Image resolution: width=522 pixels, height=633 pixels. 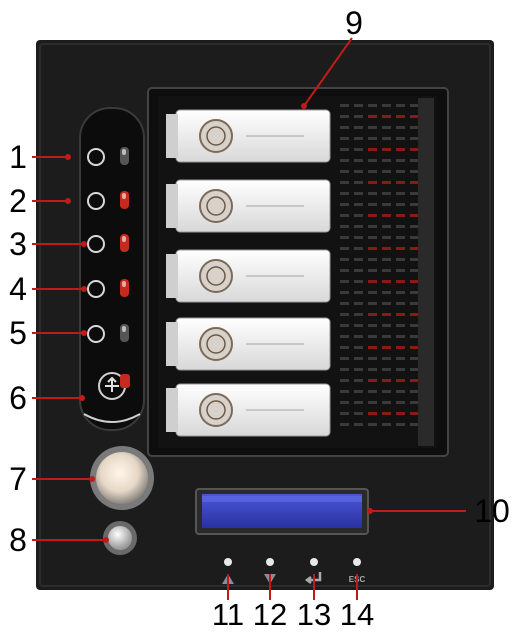 What do you see at coordinates (18, 244) in the screenshot?
I see `callout-label-3: 3` at bounding box center [18, 244].